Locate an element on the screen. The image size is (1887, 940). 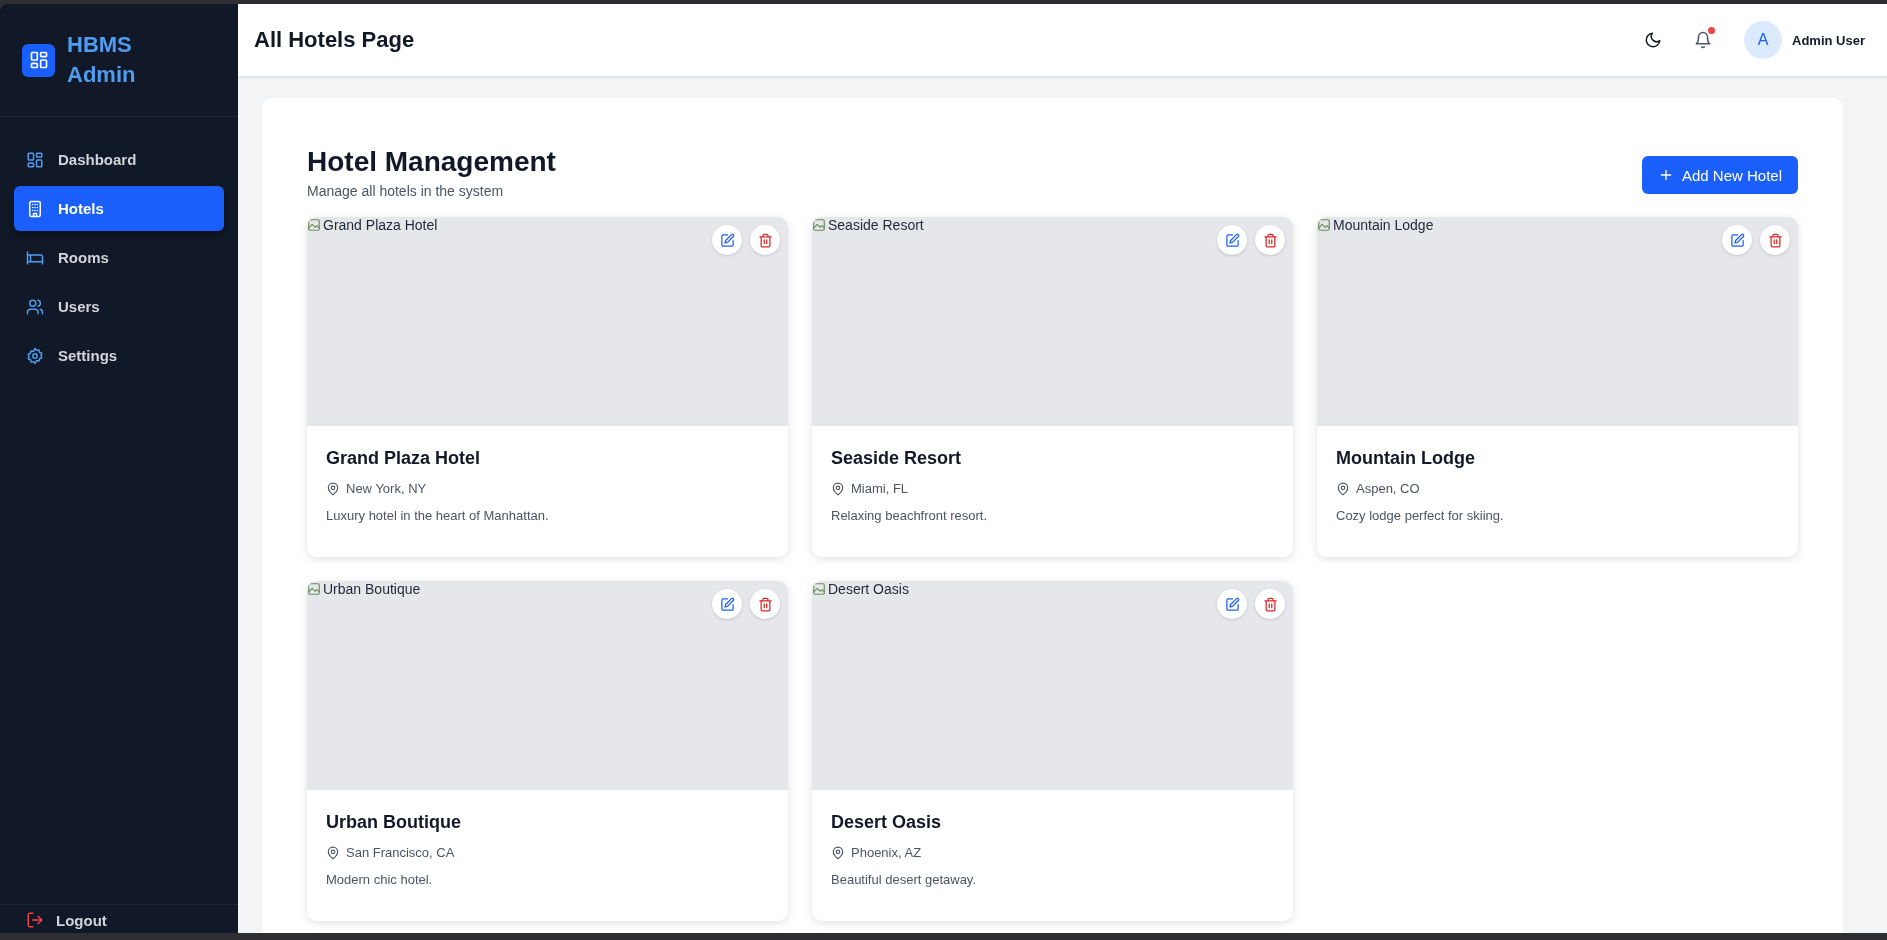
nav-item: Settings is located at coordinates (119, 355).